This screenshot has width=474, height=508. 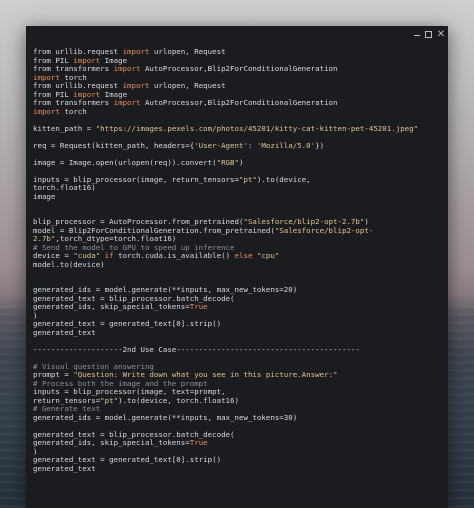 I want to click on code-token: model.to(device), so click(x=69, y=264).